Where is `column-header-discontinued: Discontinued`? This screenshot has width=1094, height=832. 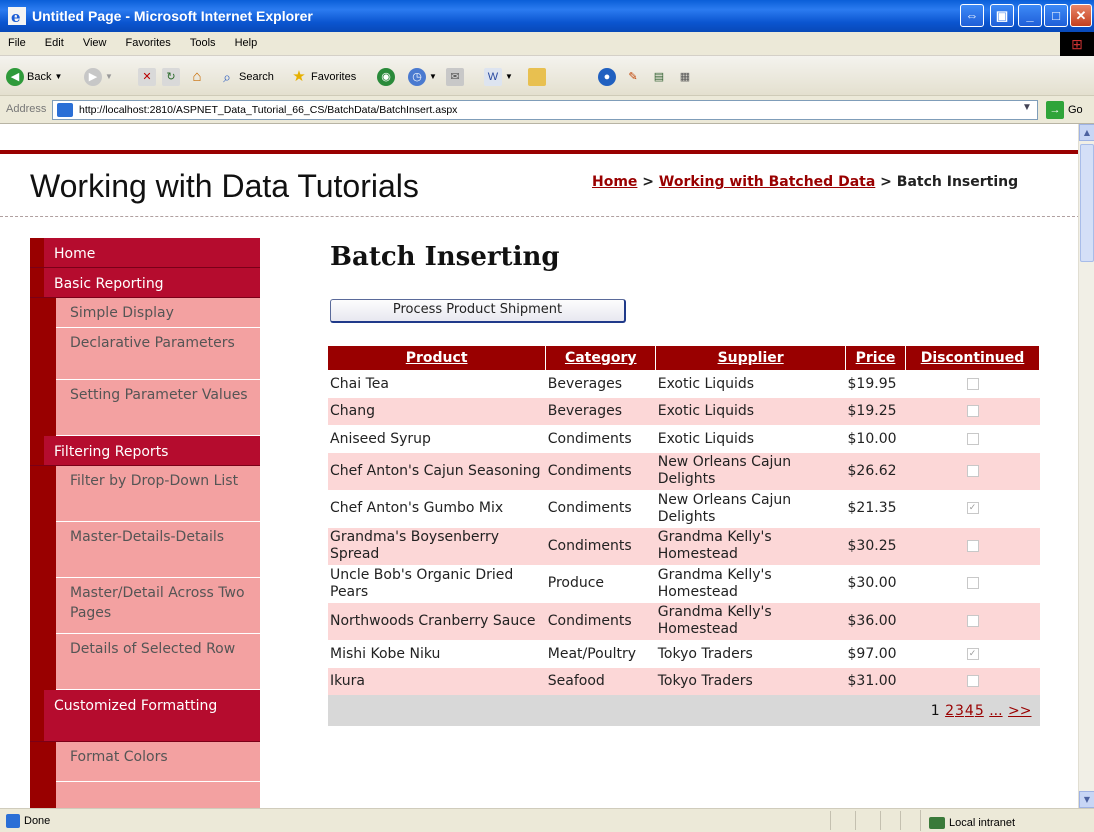 column-header-discontinued: Discontinued is located at coordinates (972, 358).